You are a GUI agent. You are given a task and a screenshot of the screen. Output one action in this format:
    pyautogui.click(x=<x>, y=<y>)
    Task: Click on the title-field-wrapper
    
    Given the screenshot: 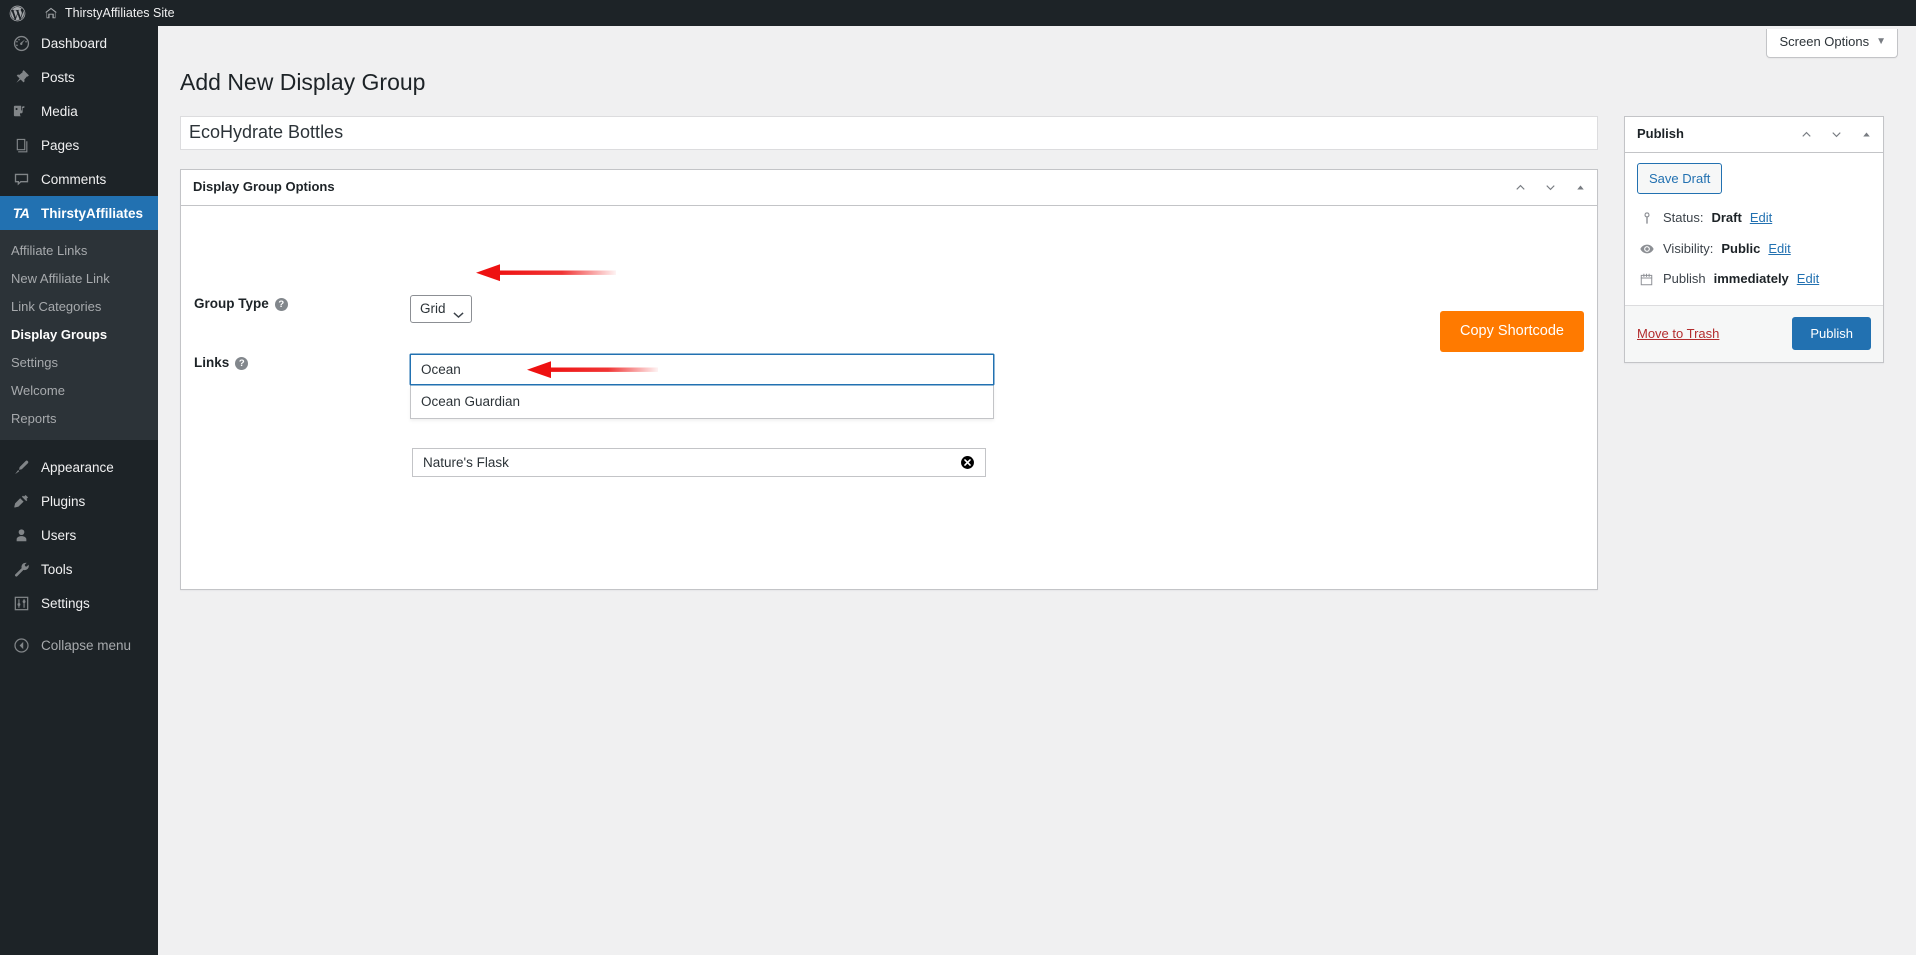 What is the action you would take?
    pyautogui.click(x=889, y=132)
    